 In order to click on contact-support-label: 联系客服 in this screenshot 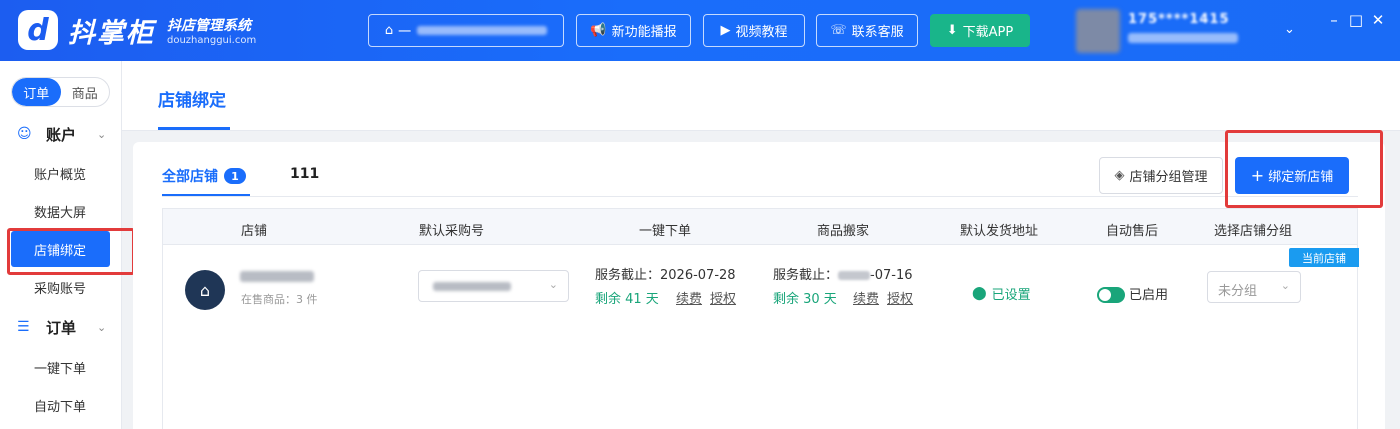, I will do `click(877, 32)`.